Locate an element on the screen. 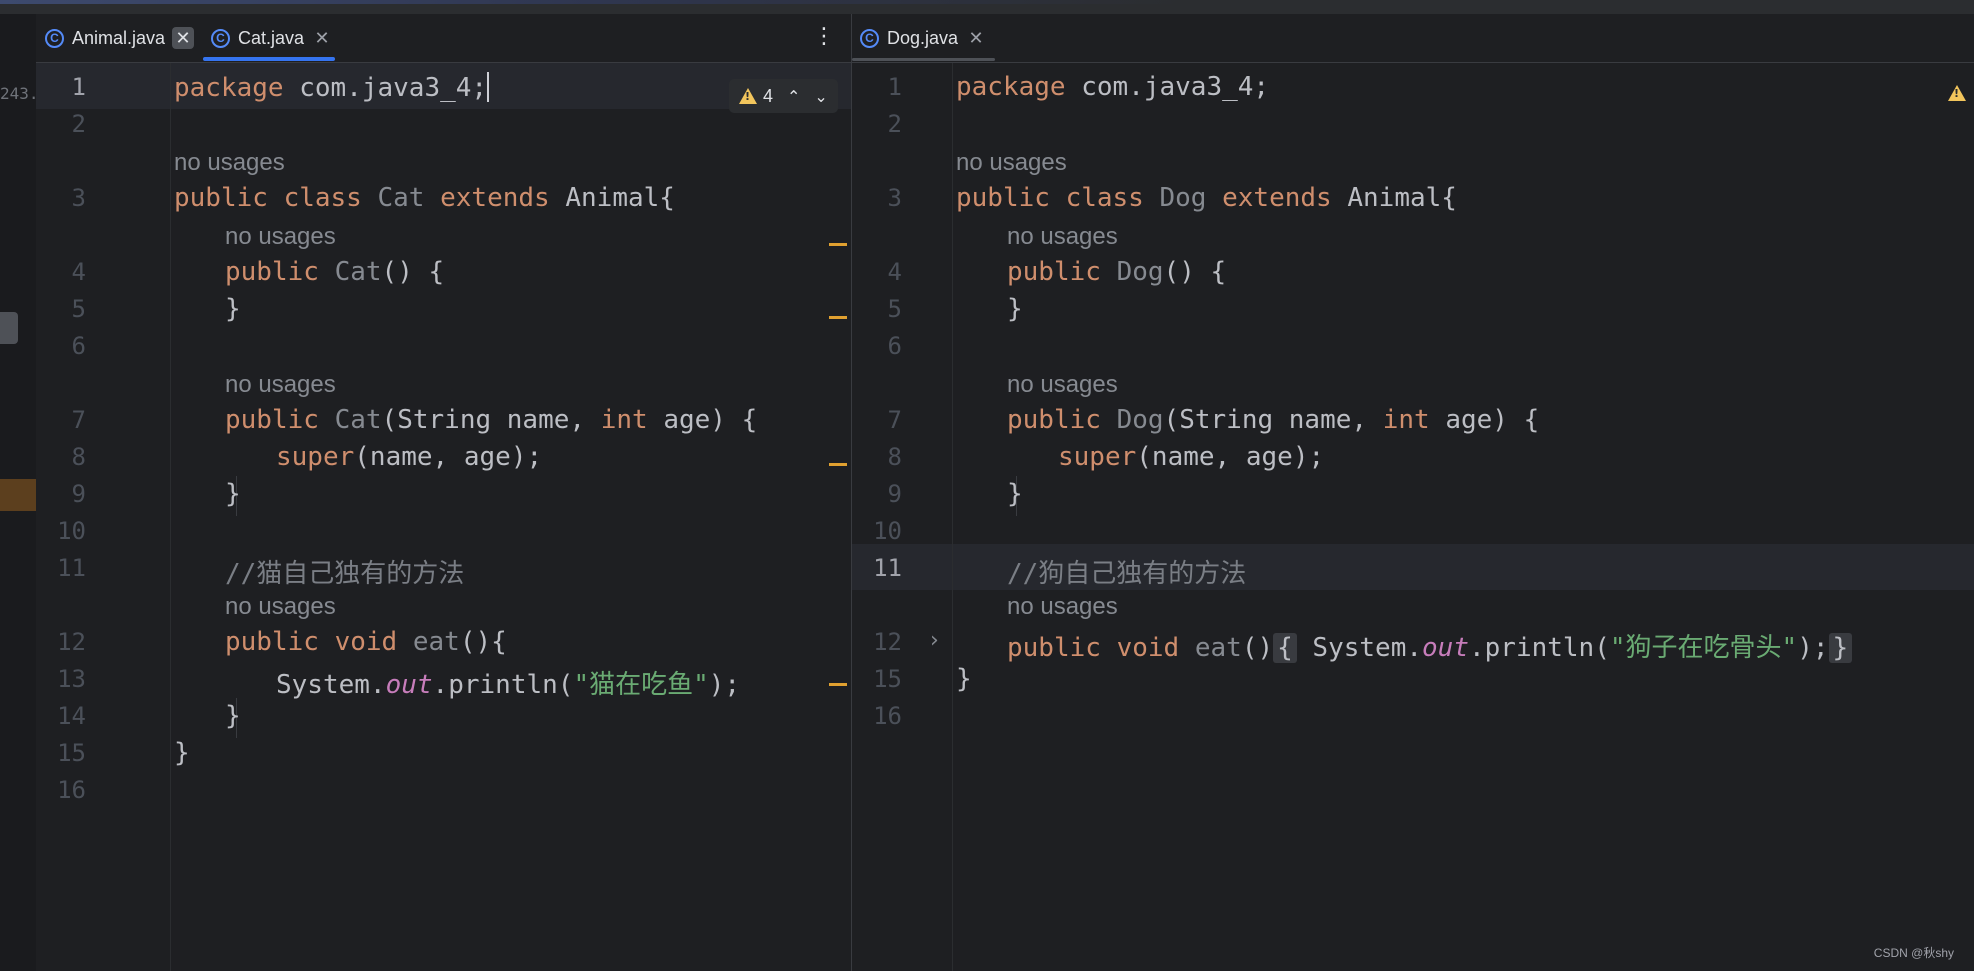 Image resolution: width=1974 pixels, height=971 pixels. top-accent is located at coordinates (987, 2).